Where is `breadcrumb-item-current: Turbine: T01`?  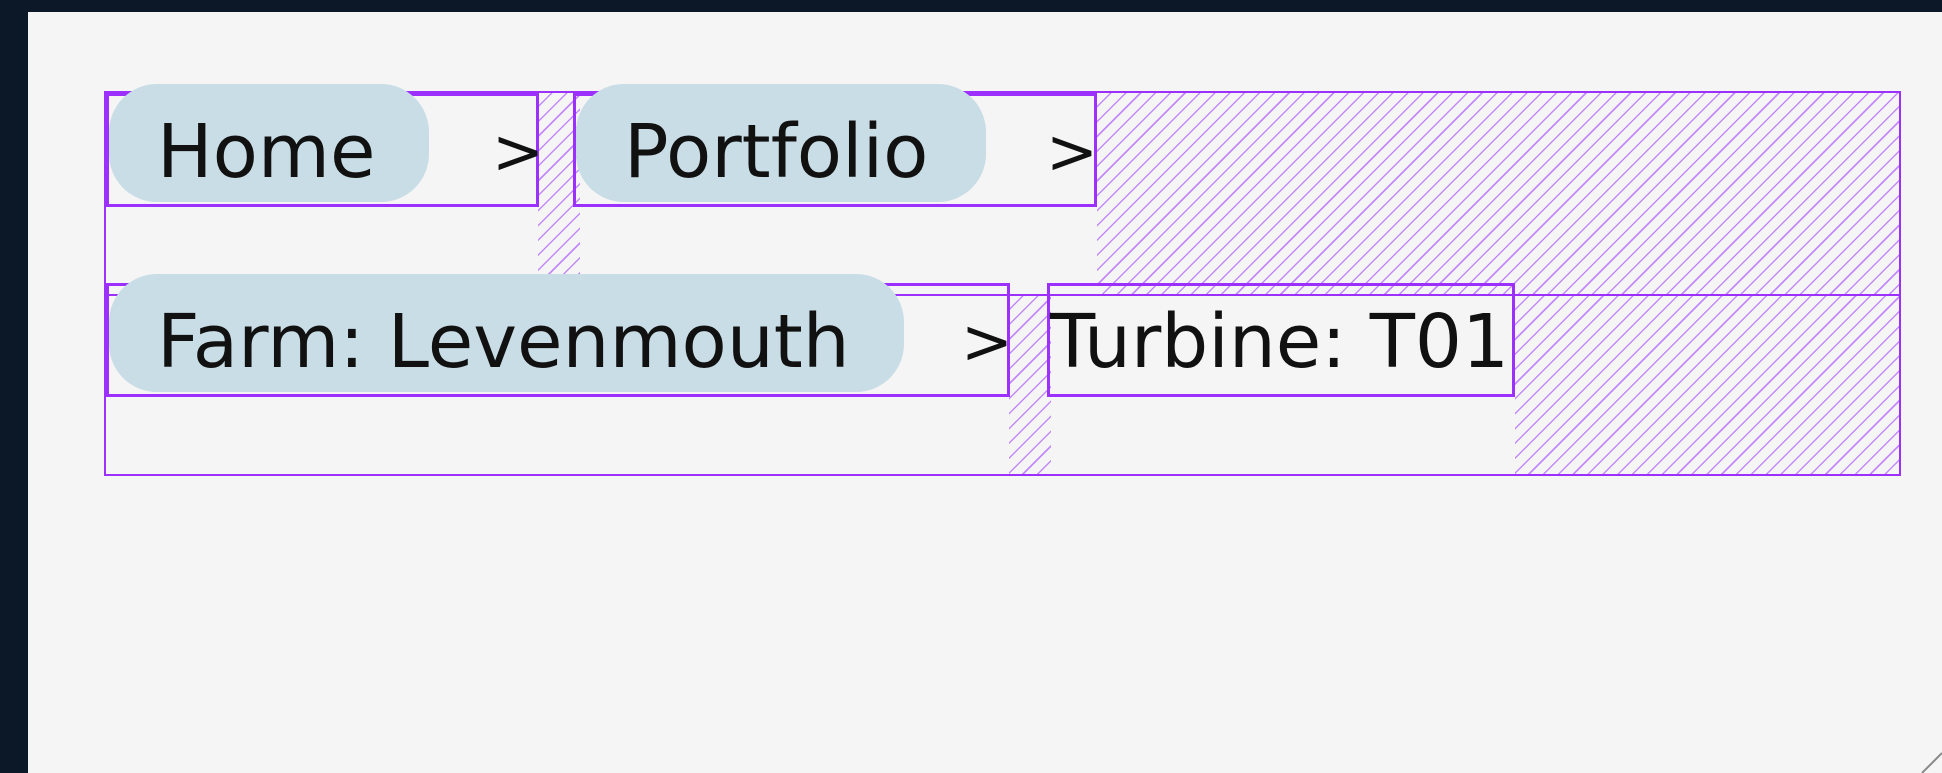
breadcrumb-item-current: Turbine: T01 is located at coordinates (1281, 340).